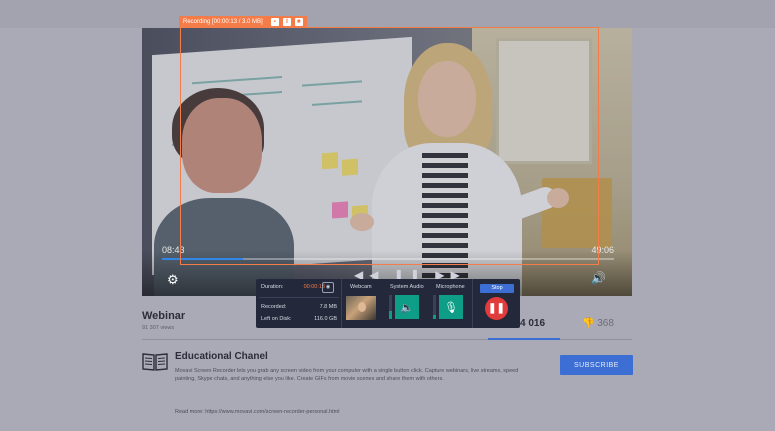  Describe the element at coordinates (299, 319) in the screenshot. I see `disk-row: Left on Disk: 116.0 GB` at that location.